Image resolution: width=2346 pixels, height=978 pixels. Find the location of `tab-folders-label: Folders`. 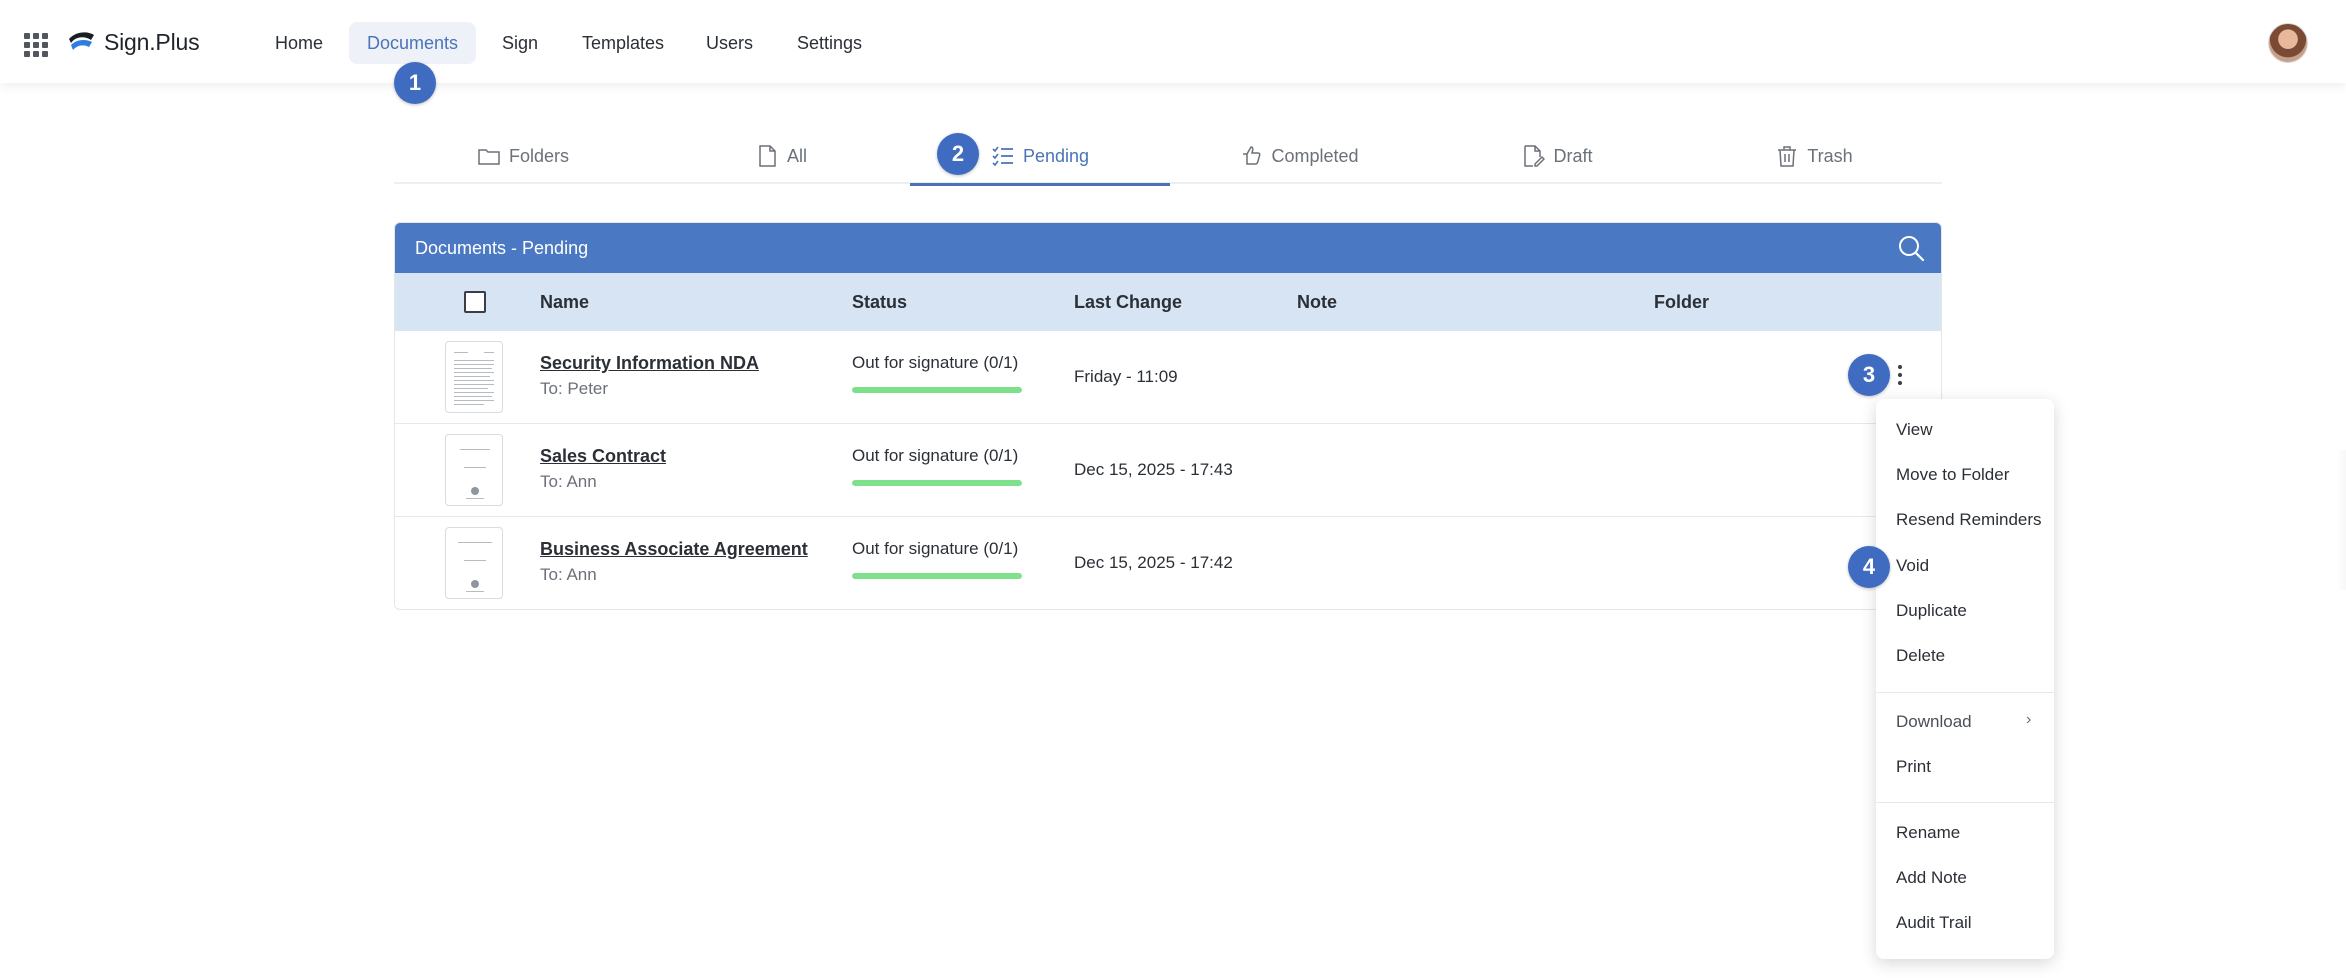

tab-folders-label: Folders is located at coordinates (539, 155).